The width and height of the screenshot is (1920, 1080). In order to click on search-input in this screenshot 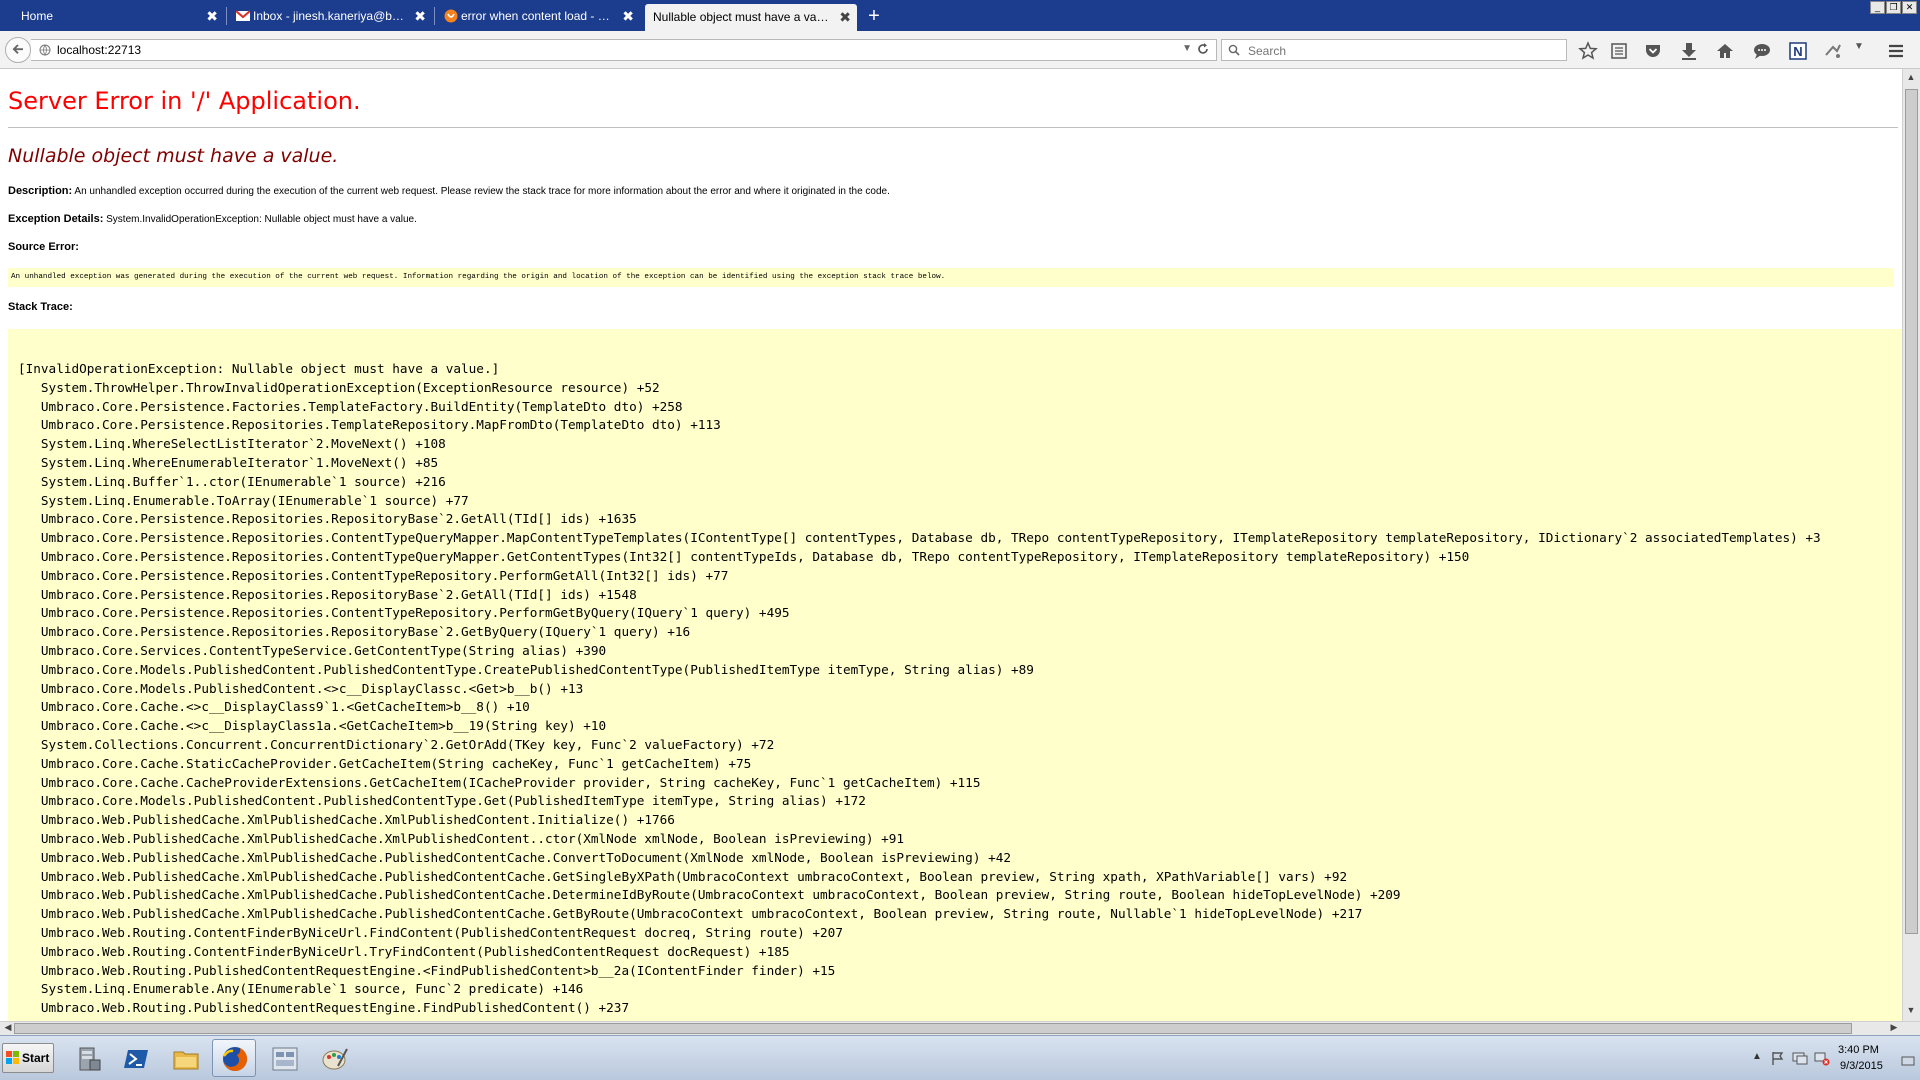, I will do `click(1398, 51)`.